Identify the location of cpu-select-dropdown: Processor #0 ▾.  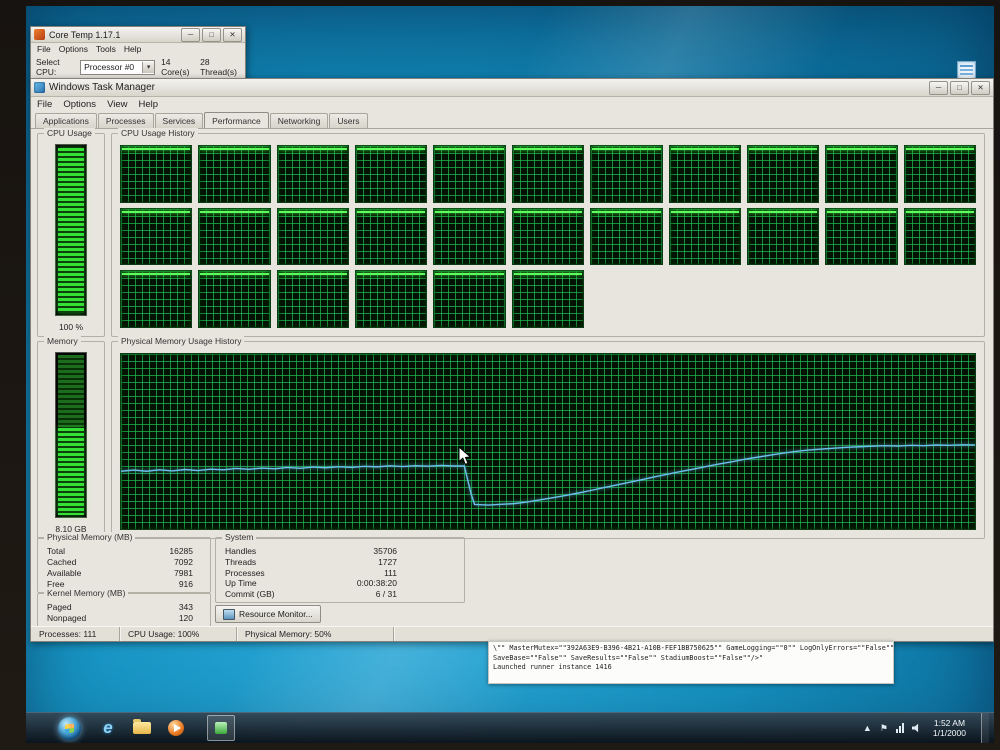
(118, 67).